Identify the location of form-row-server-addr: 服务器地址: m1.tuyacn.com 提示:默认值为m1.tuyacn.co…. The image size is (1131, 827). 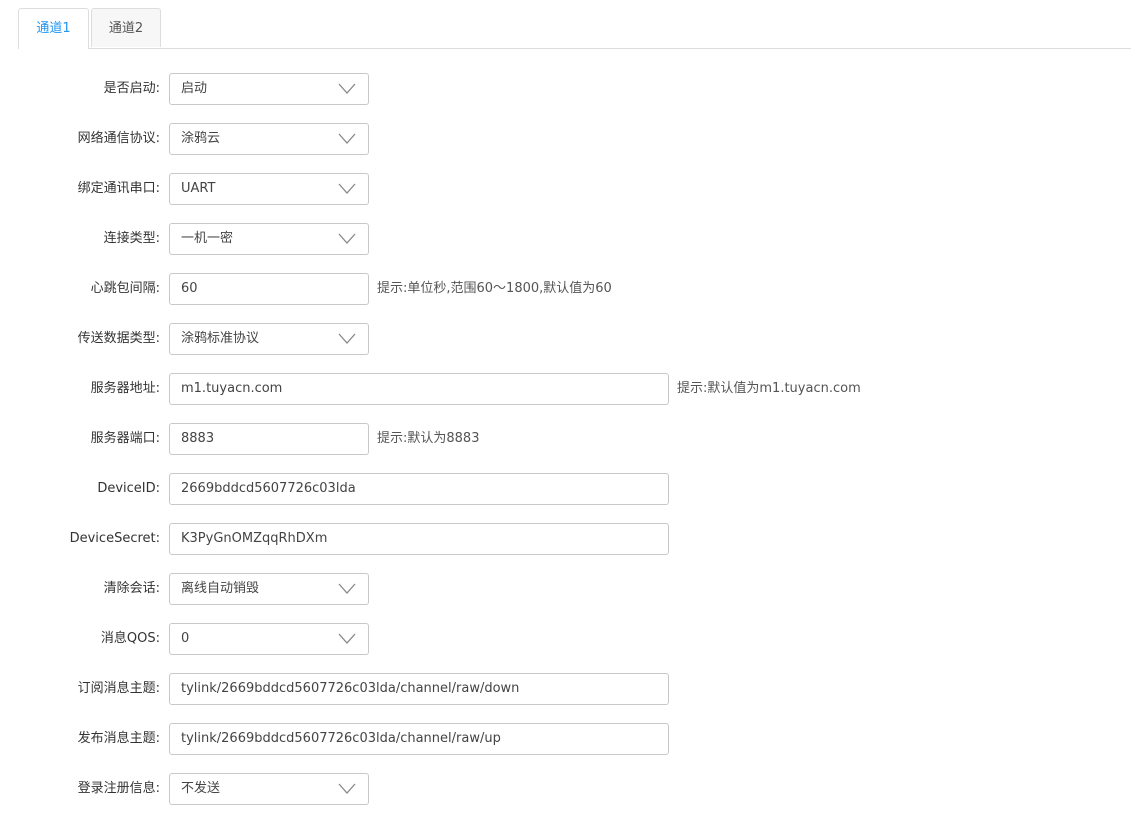
(565, 389).